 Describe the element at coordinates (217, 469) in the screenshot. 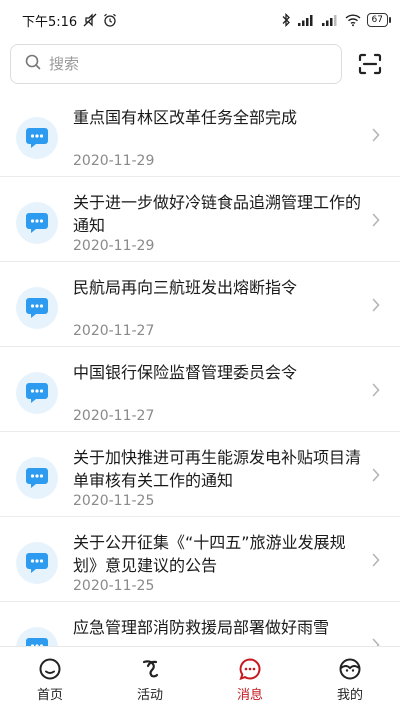

I see `message-title: 关于加快推进可再生能源发电补贴项目清单审核有关工作的通知` at that location.